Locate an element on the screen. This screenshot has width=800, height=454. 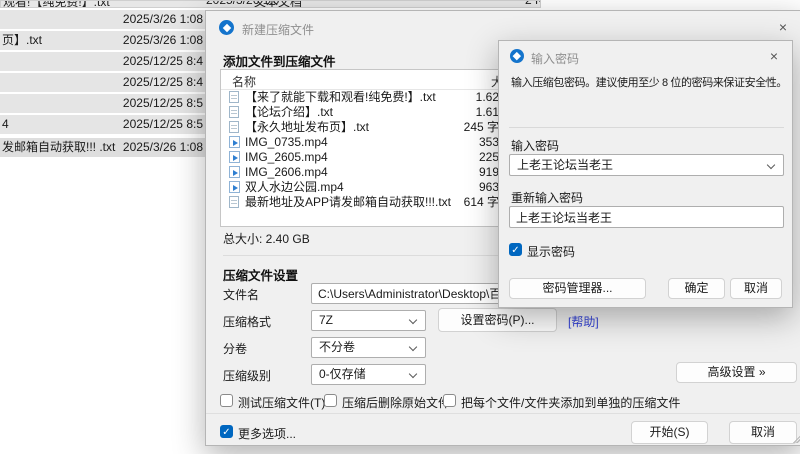
dialog-title: 输入密码 is located at coordinates (555, 59).